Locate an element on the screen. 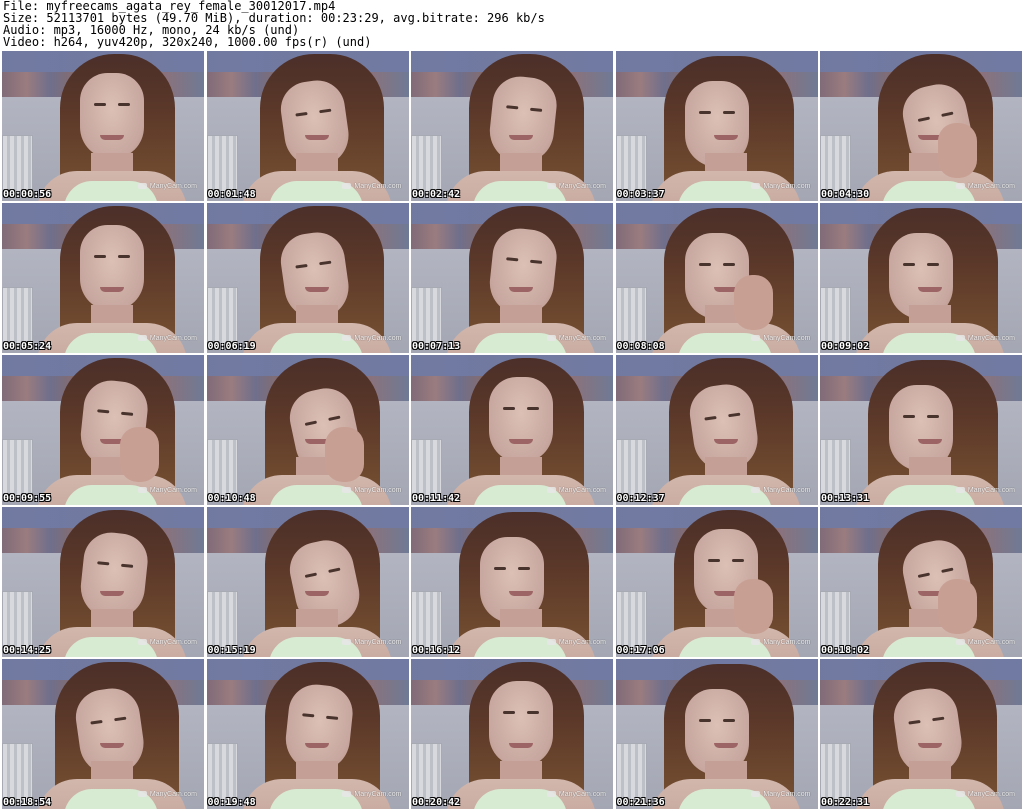  video-thumbnail: ManyCam.com 00:12:37 is located at coordinates (716, 430).